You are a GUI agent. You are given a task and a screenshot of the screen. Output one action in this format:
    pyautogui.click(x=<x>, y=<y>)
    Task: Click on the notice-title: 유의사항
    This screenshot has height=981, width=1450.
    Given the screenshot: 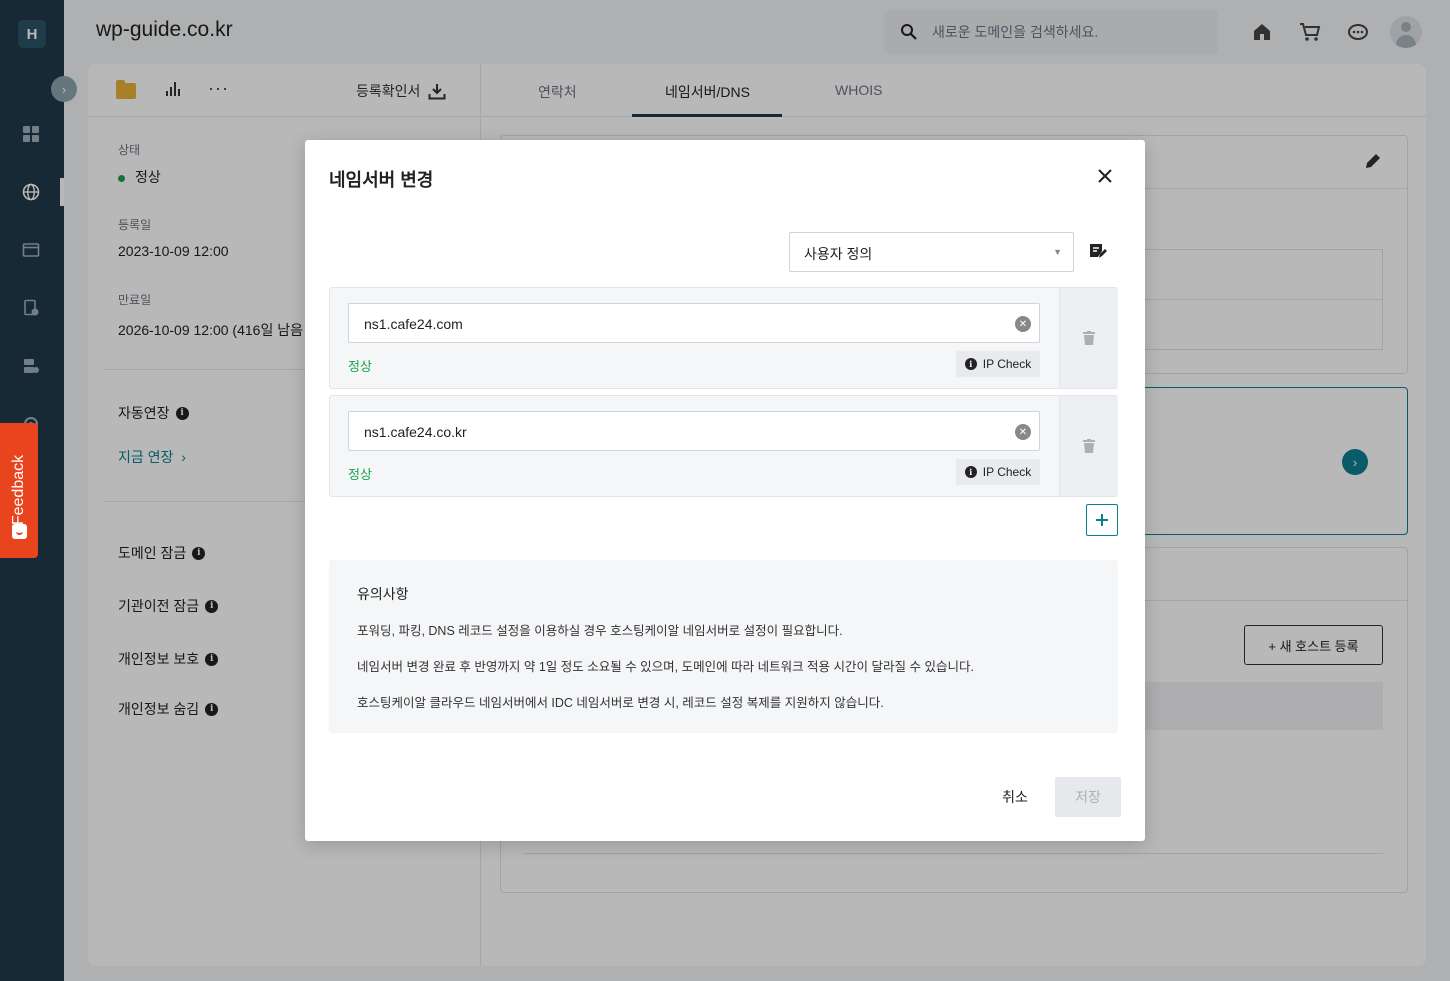 What is the action you would take?
    pyautogui.click(x=383, y=594)
    